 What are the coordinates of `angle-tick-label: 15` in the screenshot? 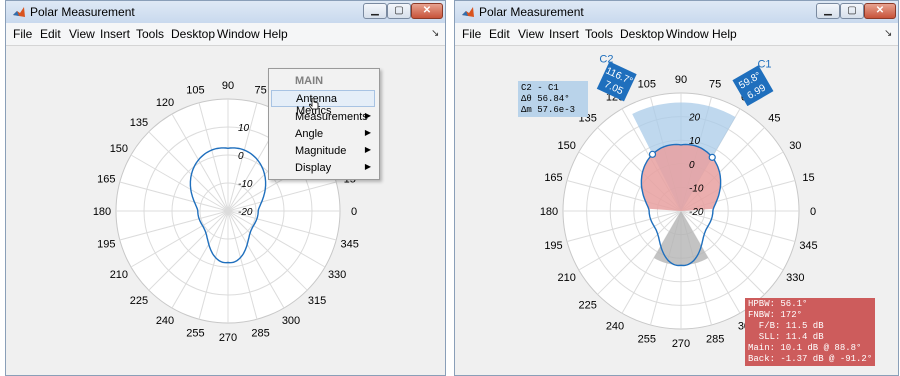 It's located at (808, 178).